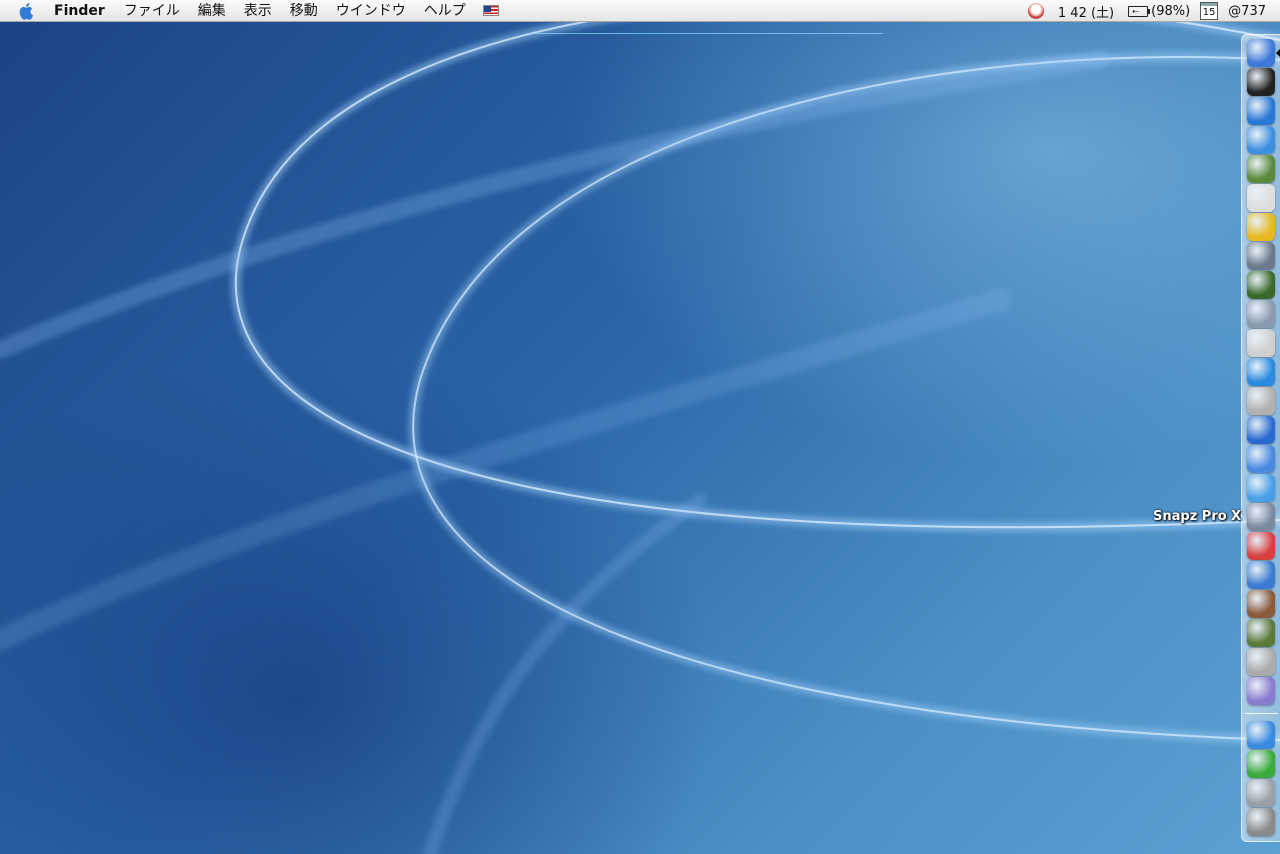 This screenshot has height=854, width=1280. Describe the element at coordinates (1035, 11) in the screenshot. I see `user-status-icon` at that location.